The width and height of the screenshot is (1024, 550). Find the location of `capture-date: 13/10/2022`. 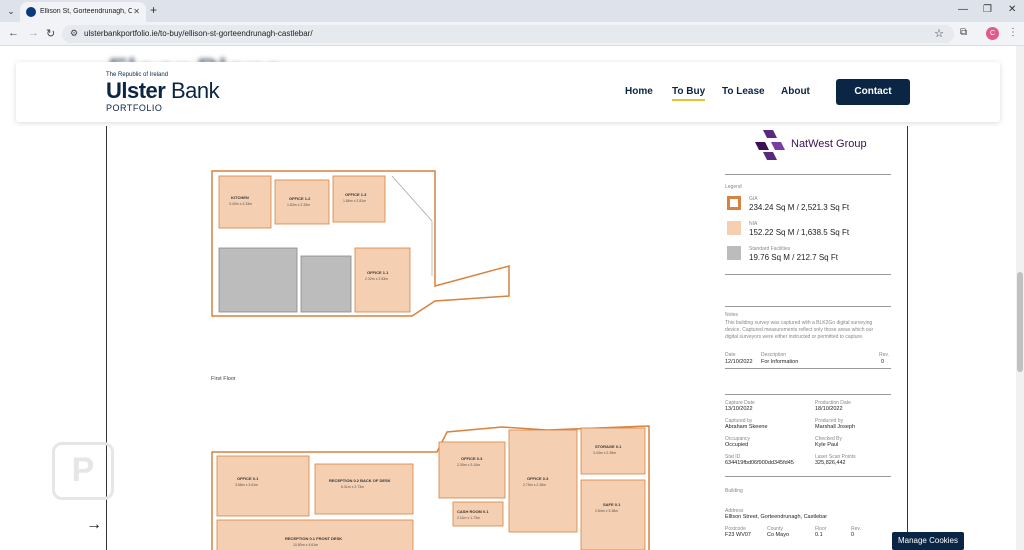

capture-date: 13/10/2022 is located at coordinates (739, 409).